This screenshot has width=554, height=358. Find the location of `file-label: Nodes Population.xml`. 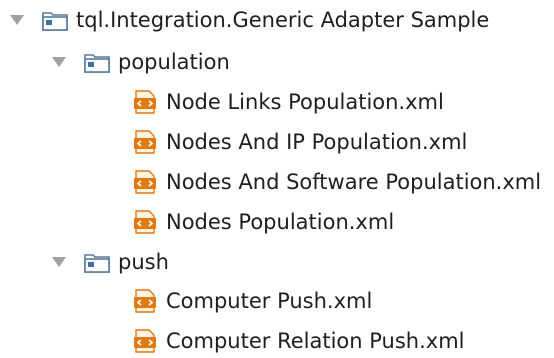

file-label: Nodes Population.xml is located at coordinates (280, 222).